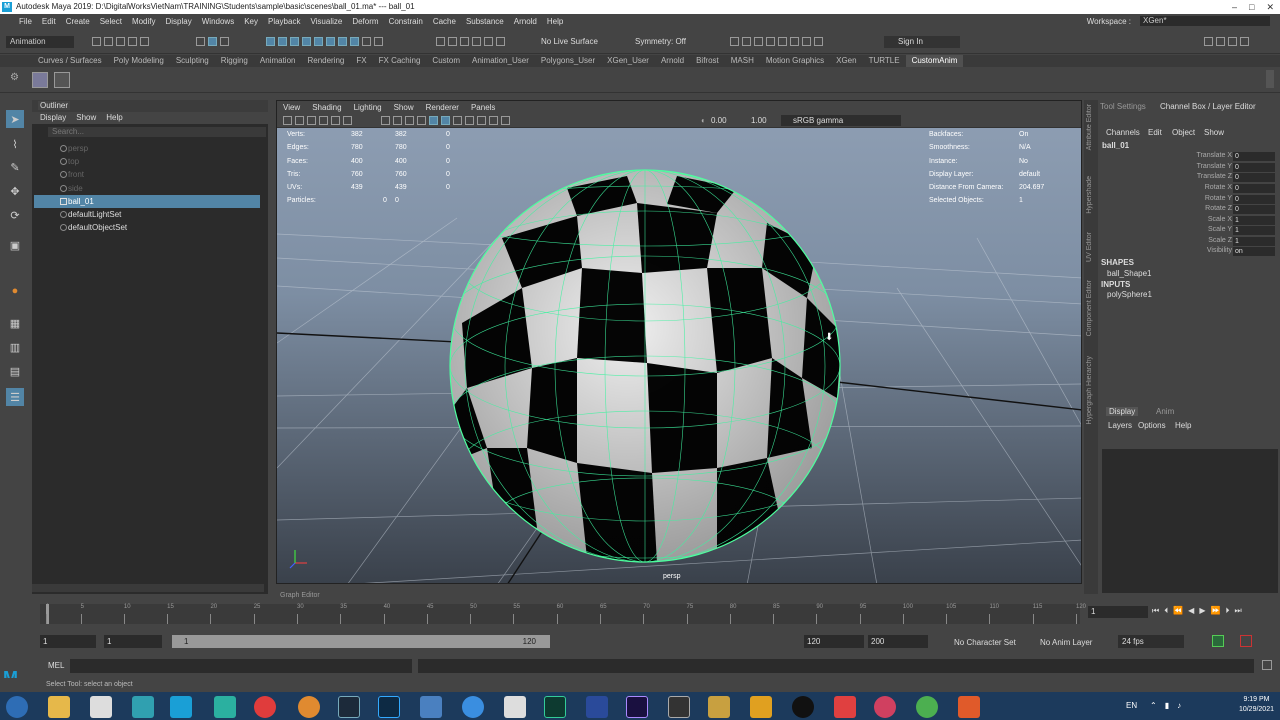  What do you see at coordinates (1115, 145) in the screenshot?
I see `cb-object-name: ball_01` at bounding box center [1115, 145].